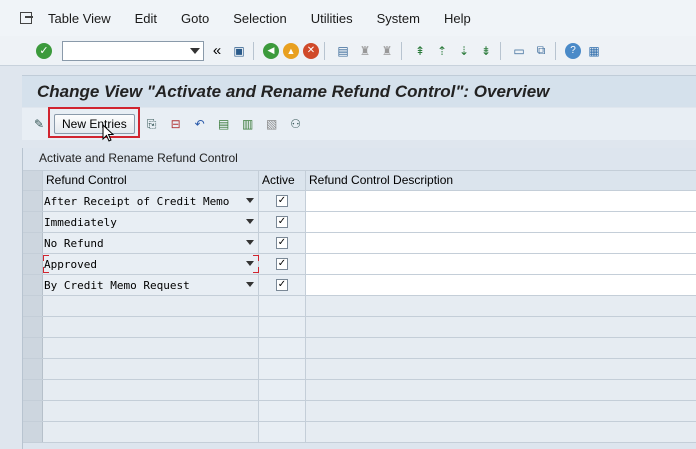 Image resolution: width=696 pixels, height=449 pixels. Describe the element at coordinates (519, 51) in the screenshot. I see `new-session-icon: ▭` at that location.